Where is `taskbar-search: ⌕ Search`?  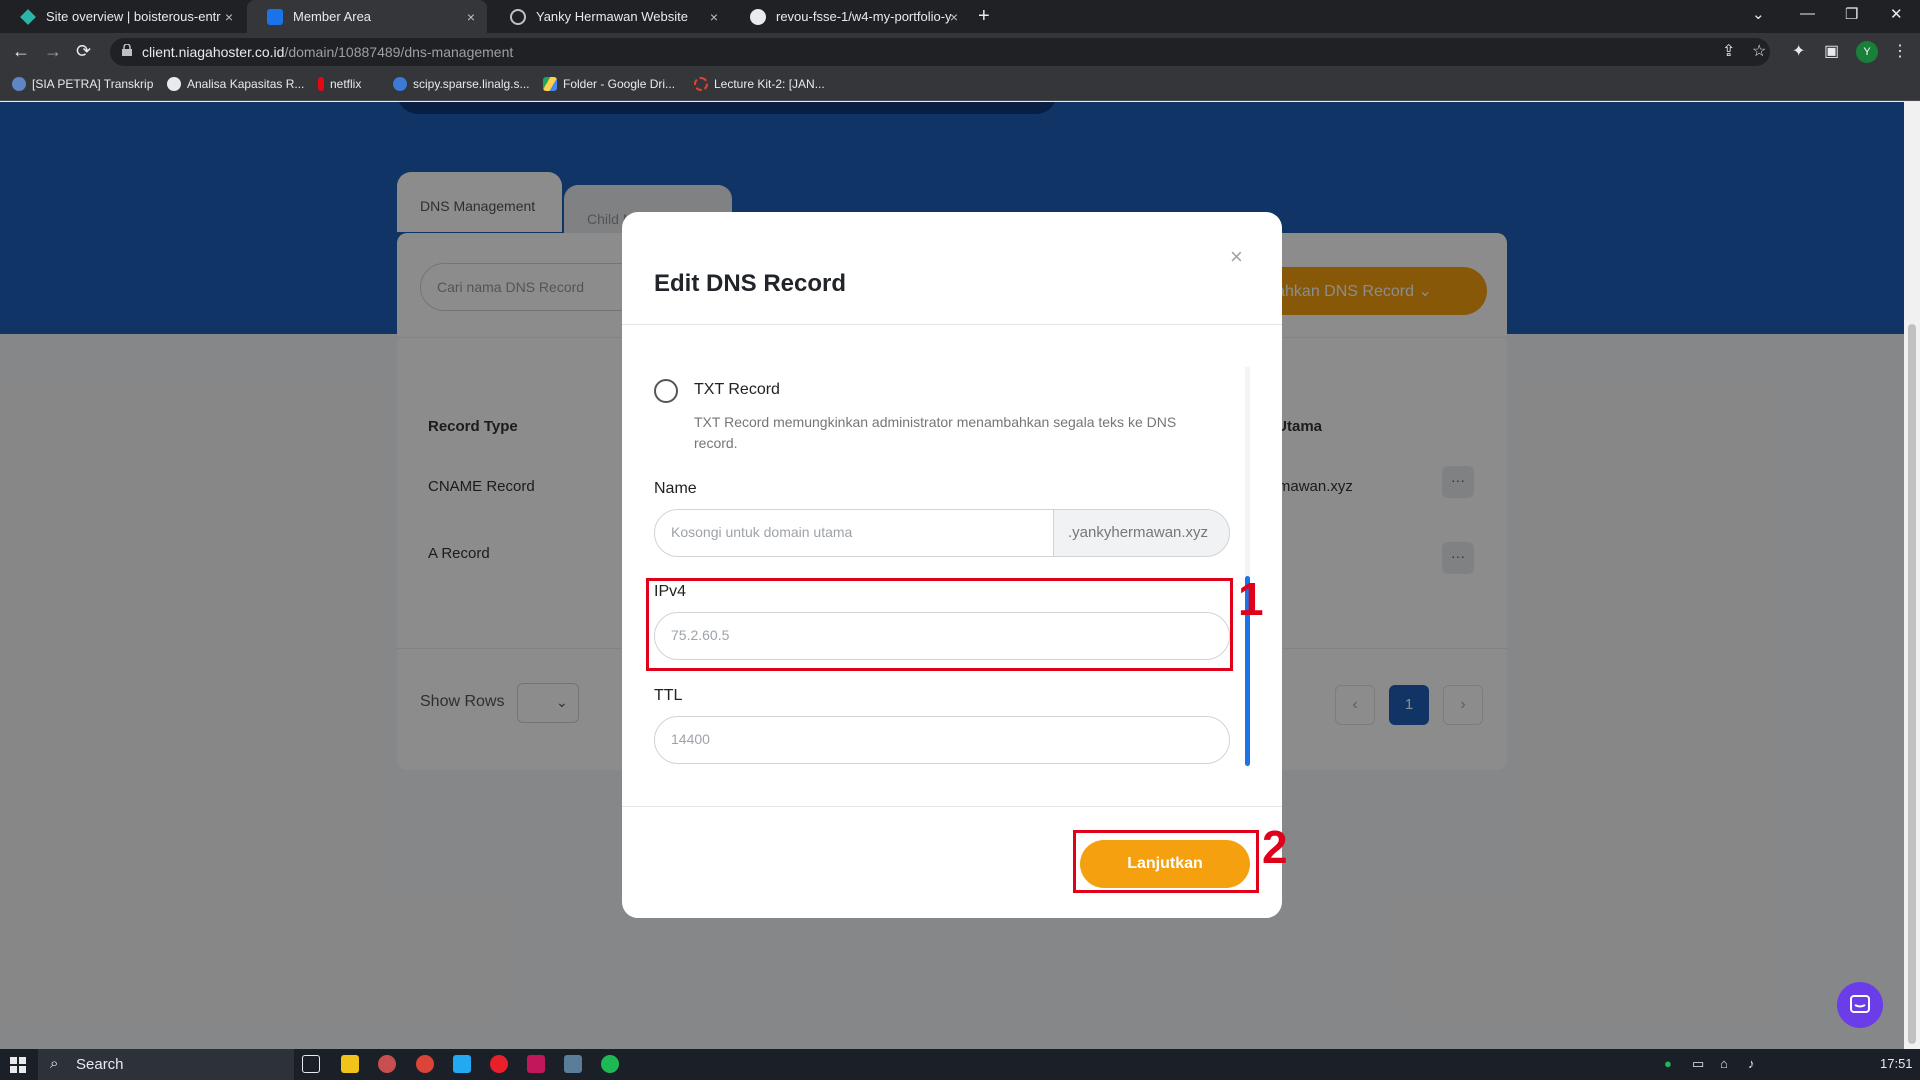 taskbar-search: ⌕ Search is located at coordinates (166, 1064).